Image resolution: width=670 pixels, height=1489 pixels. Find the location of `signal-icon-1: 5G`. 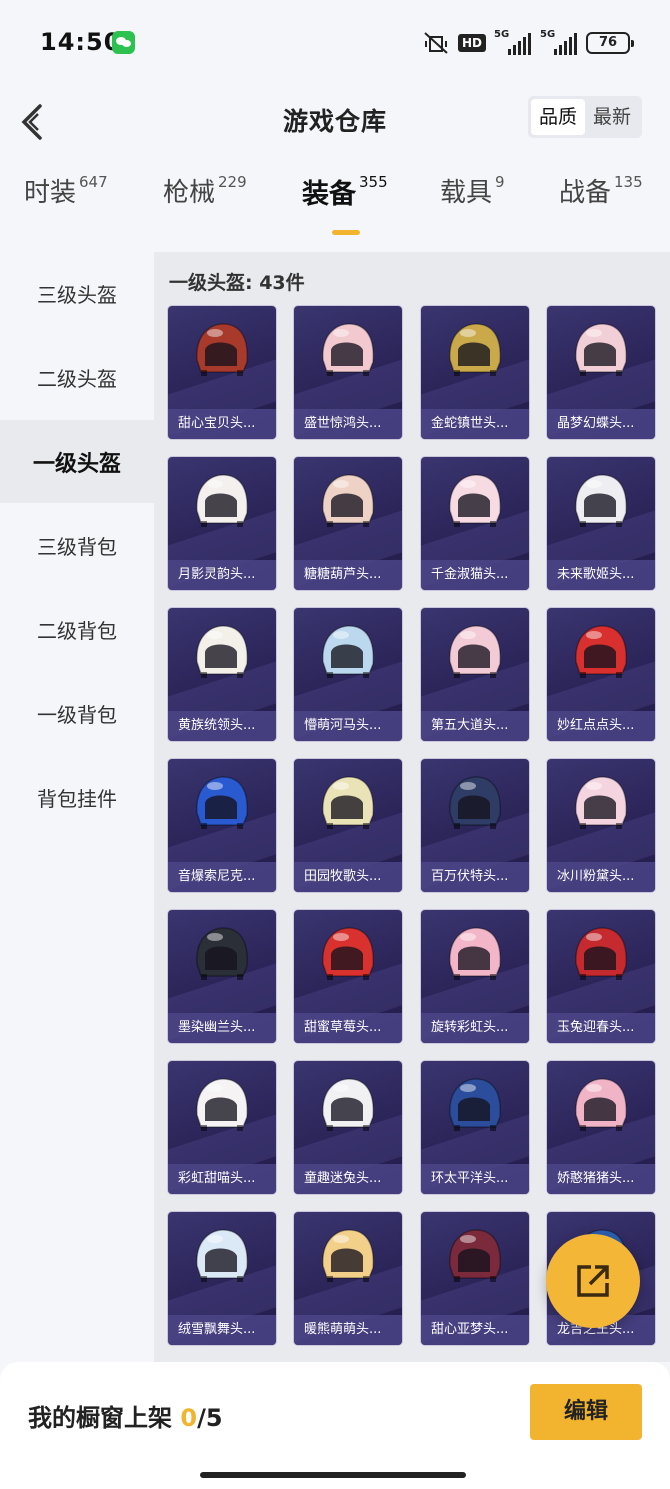

signal-icon-1: 5G is located at coordinates (513, 42).